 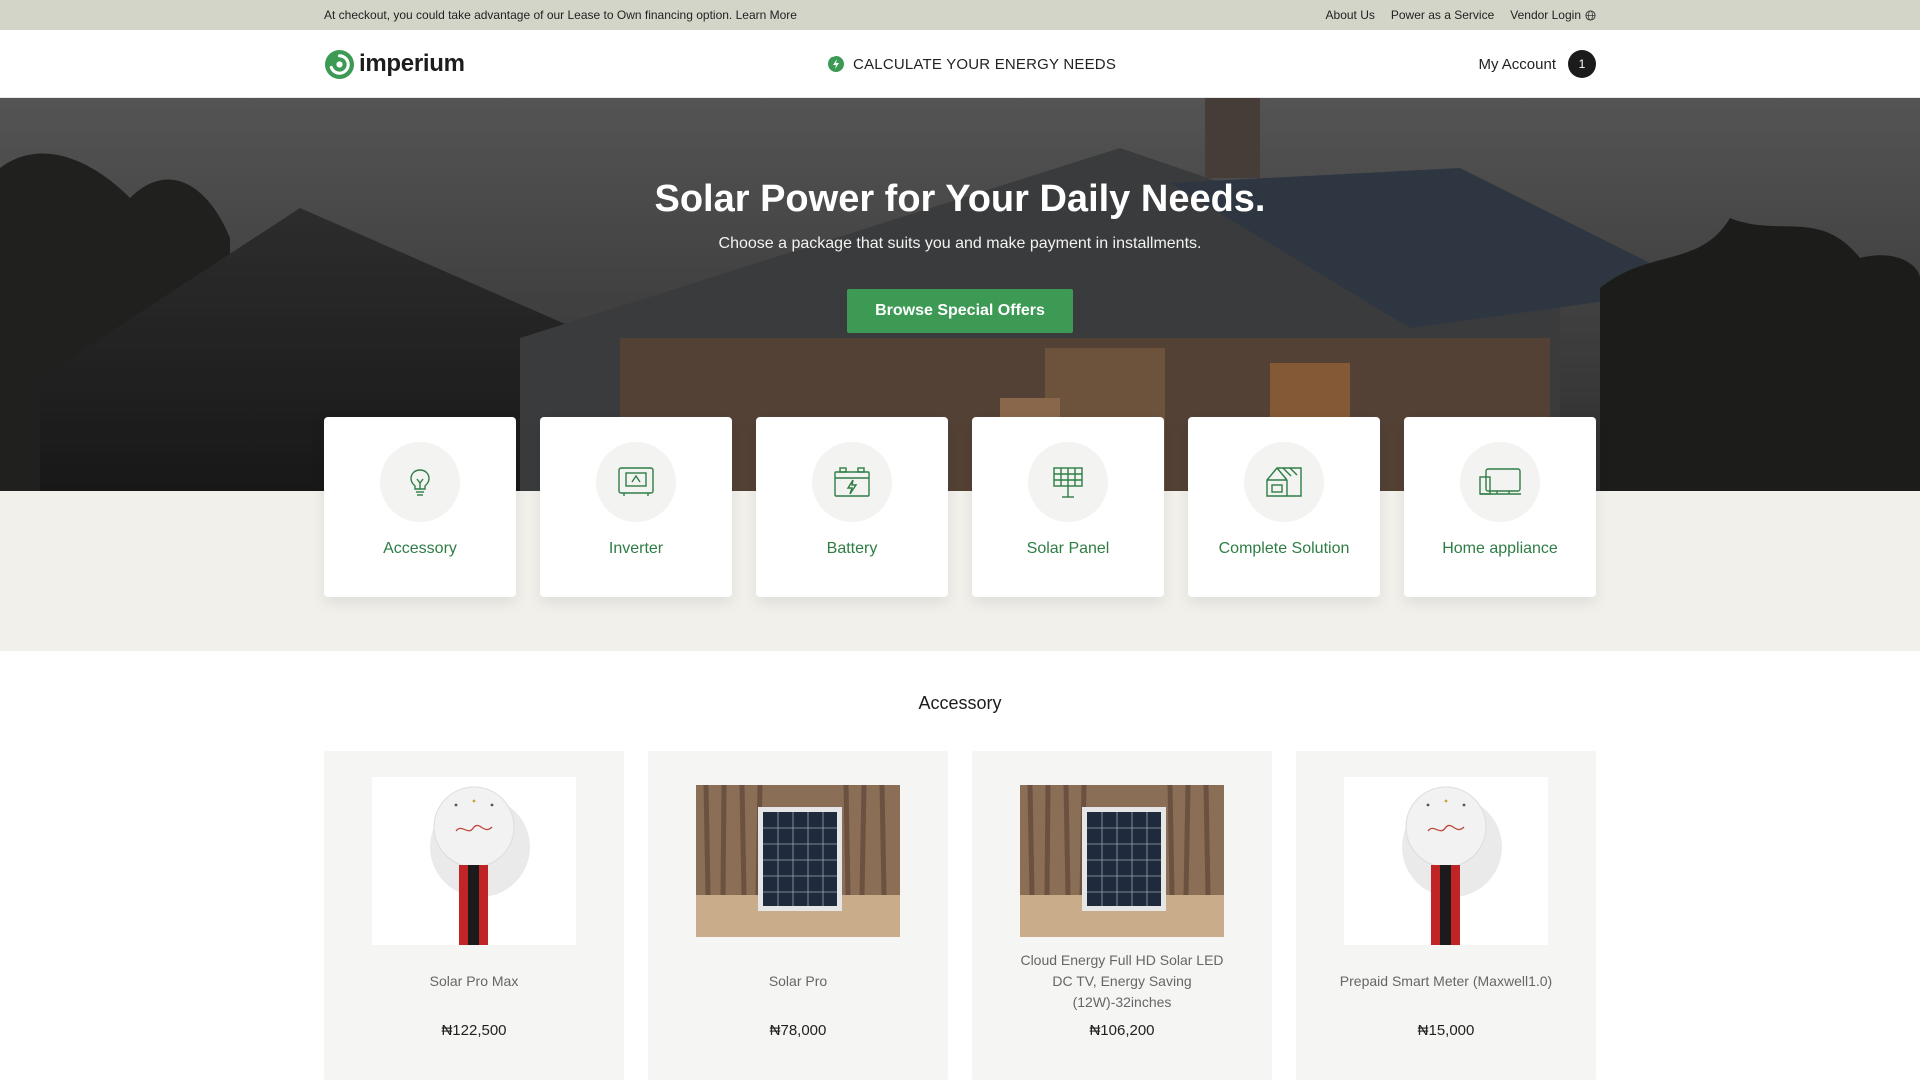 I want to click on product-card: Prepaid Smart Meter (Maxwell1.0) ₦15,000, so click(x=1446, y=915).